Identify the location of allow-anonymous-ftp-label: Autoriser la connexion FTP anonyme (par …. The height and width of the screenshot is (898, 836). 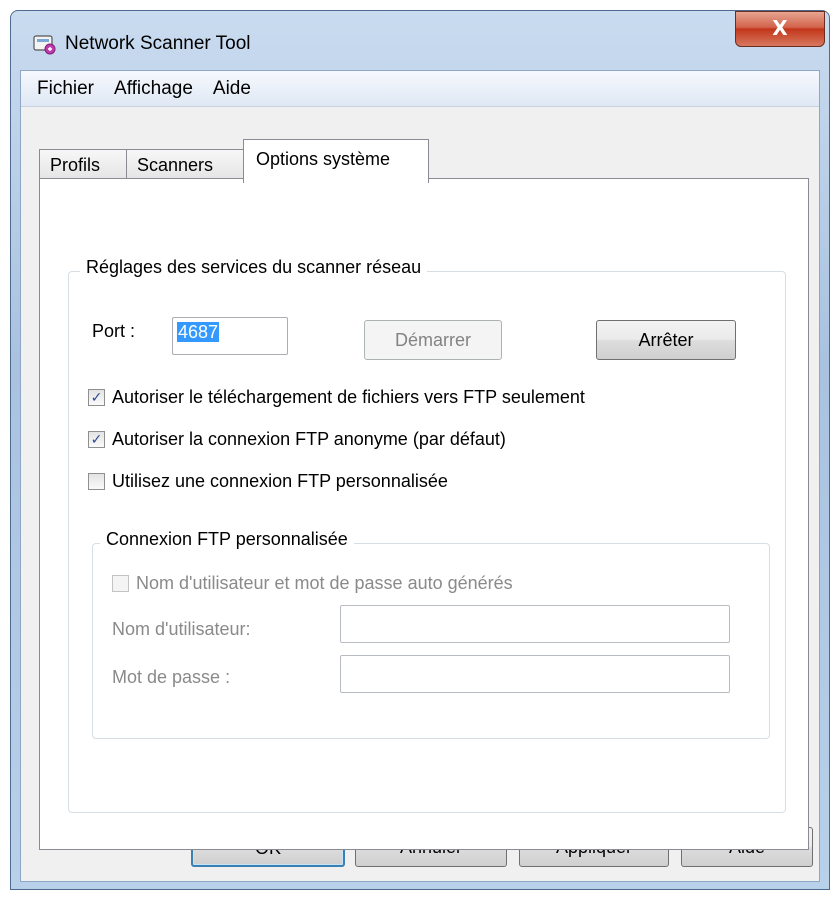
(309, 439).